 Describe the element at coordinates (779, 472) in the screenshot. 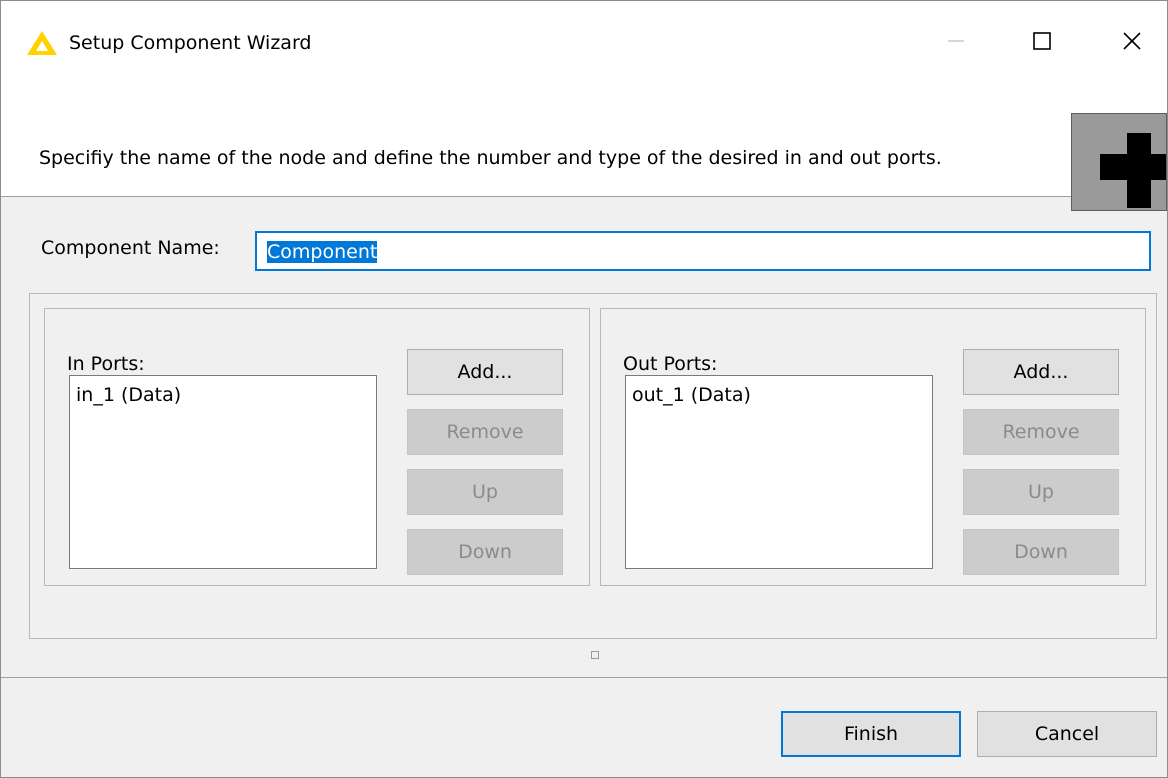

I see `out-ports-list: out_1 (Data)` at that location.